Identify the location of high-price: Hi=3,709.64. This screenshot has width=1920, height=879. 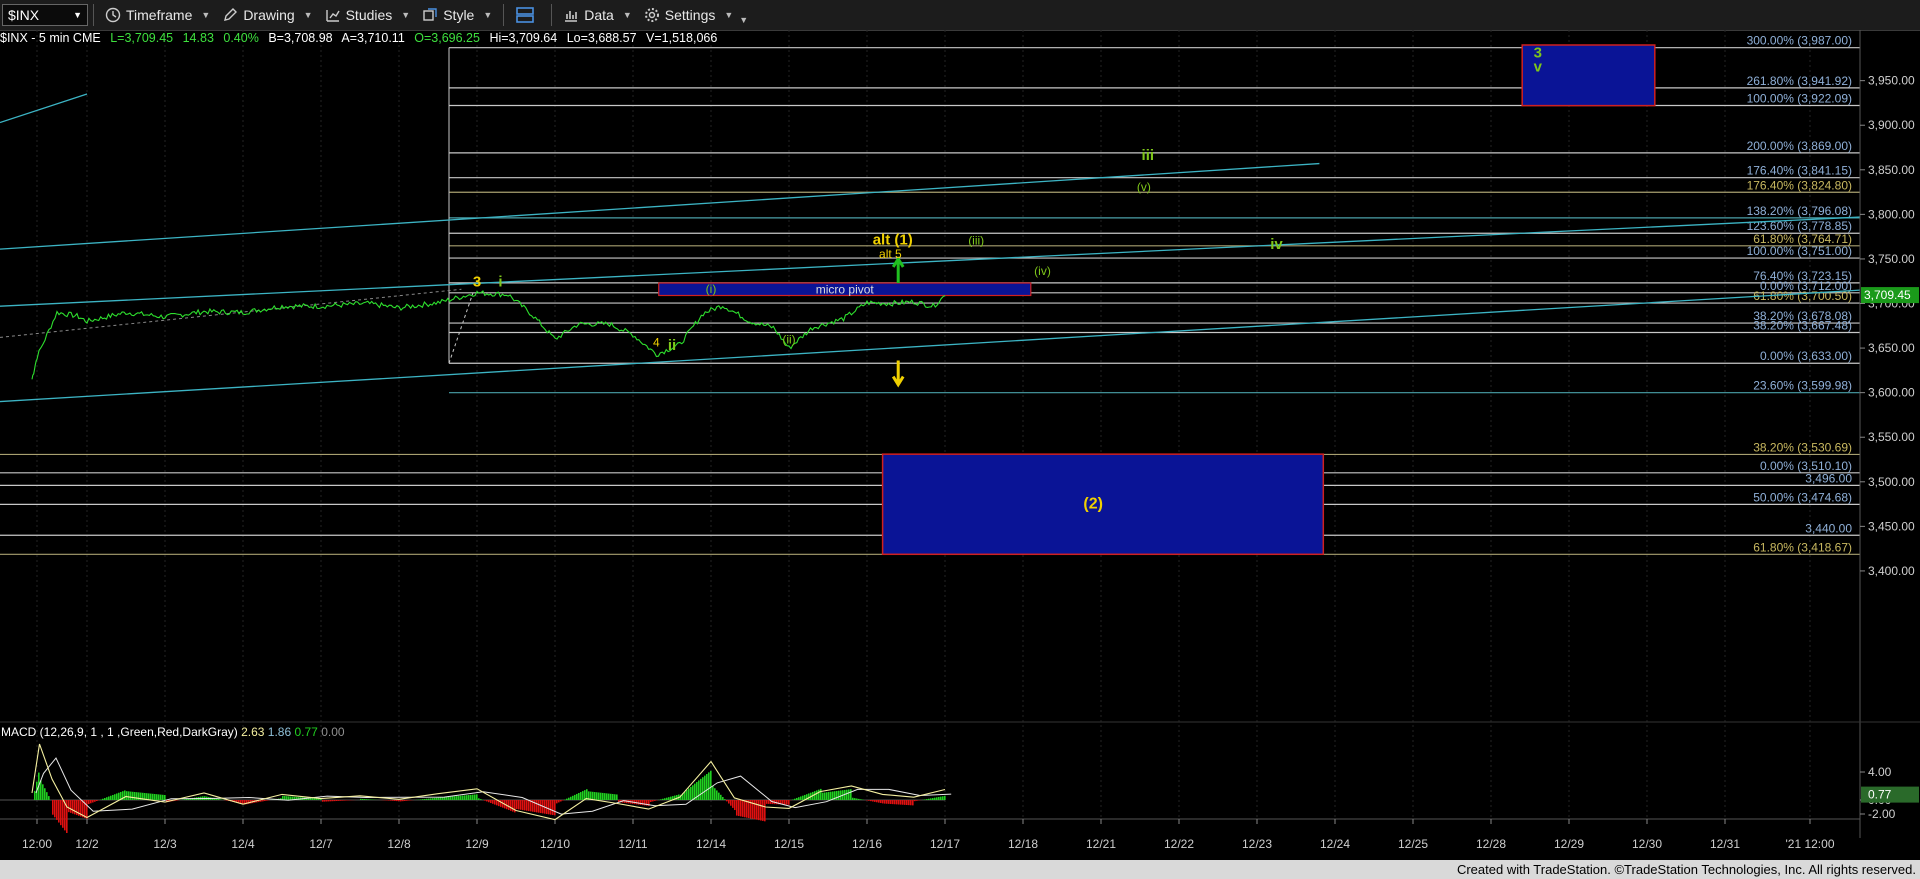
(523, 38).